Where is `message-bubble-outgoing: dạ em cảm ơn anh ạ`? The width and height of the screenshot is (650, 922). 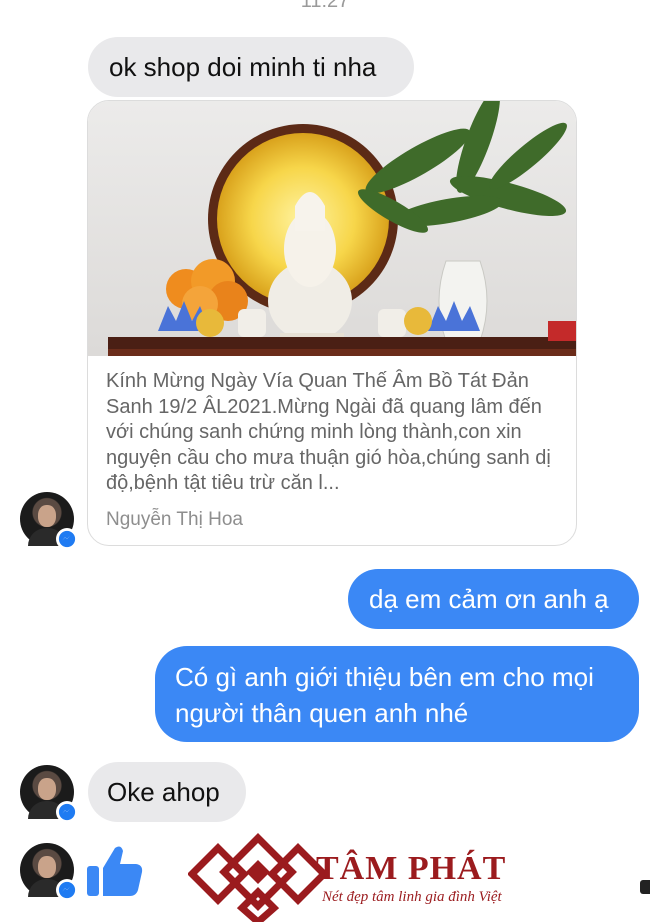 message-bubble-outgoing: dạ em cảm ơn anh ạ is located at coordinates (493, 599).